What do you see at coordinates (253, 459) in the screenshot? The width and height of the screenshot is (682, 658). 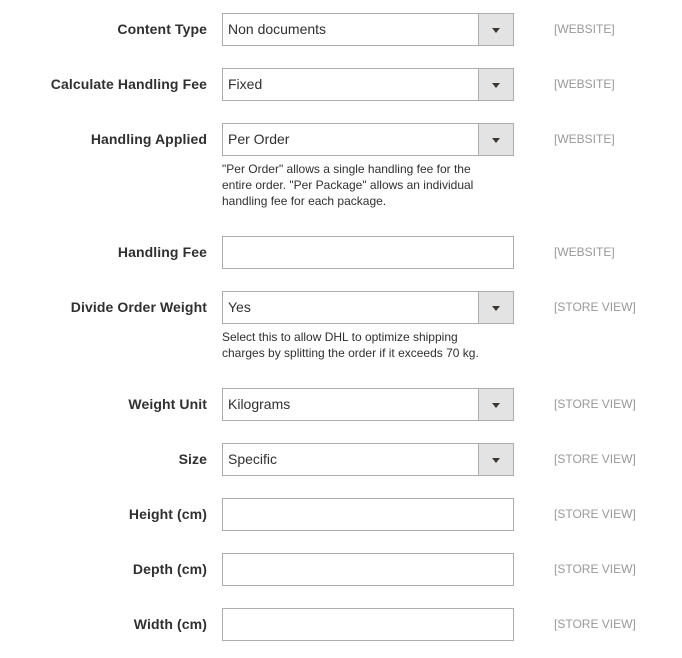 I see `size-value: Specific` at bounding box center [253, 459].